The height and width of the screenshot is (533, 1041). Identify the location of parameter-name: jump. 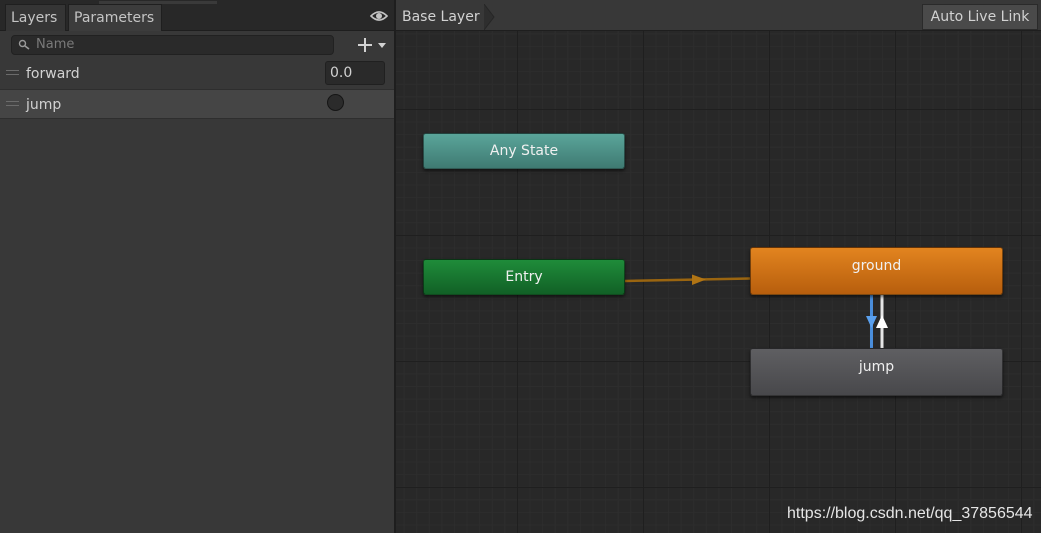
(44, 105).